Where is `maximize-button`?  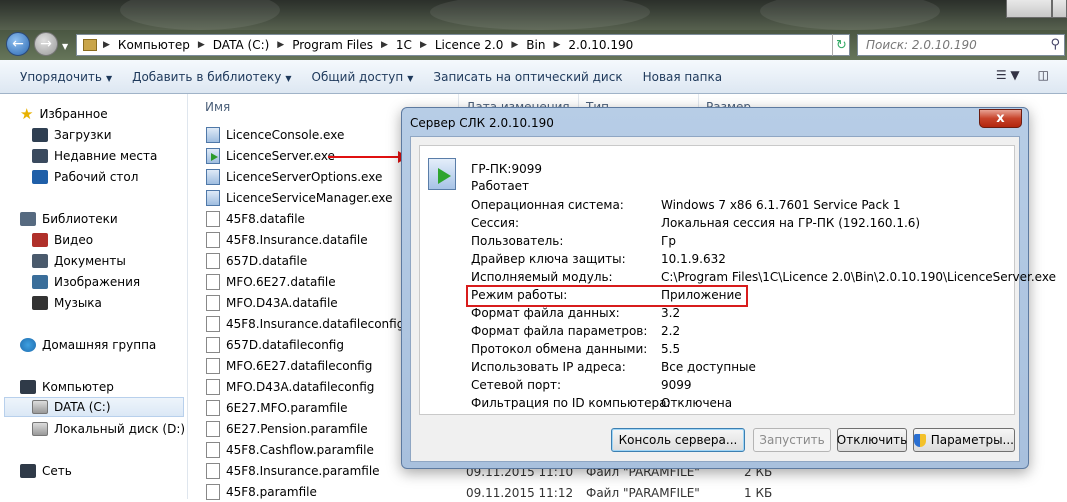 maximize-button is located at coordinates (1059, 9).